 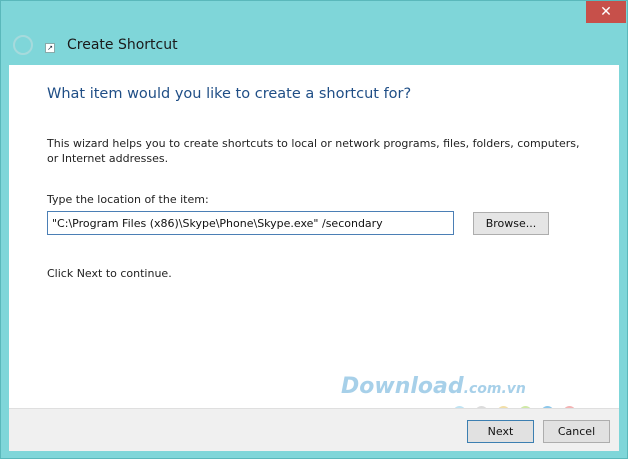 What do you see at coordinates (128, 199) in the screenshot?
I see `location-label: Type the location of the item:` at bounding box center [128, 199].